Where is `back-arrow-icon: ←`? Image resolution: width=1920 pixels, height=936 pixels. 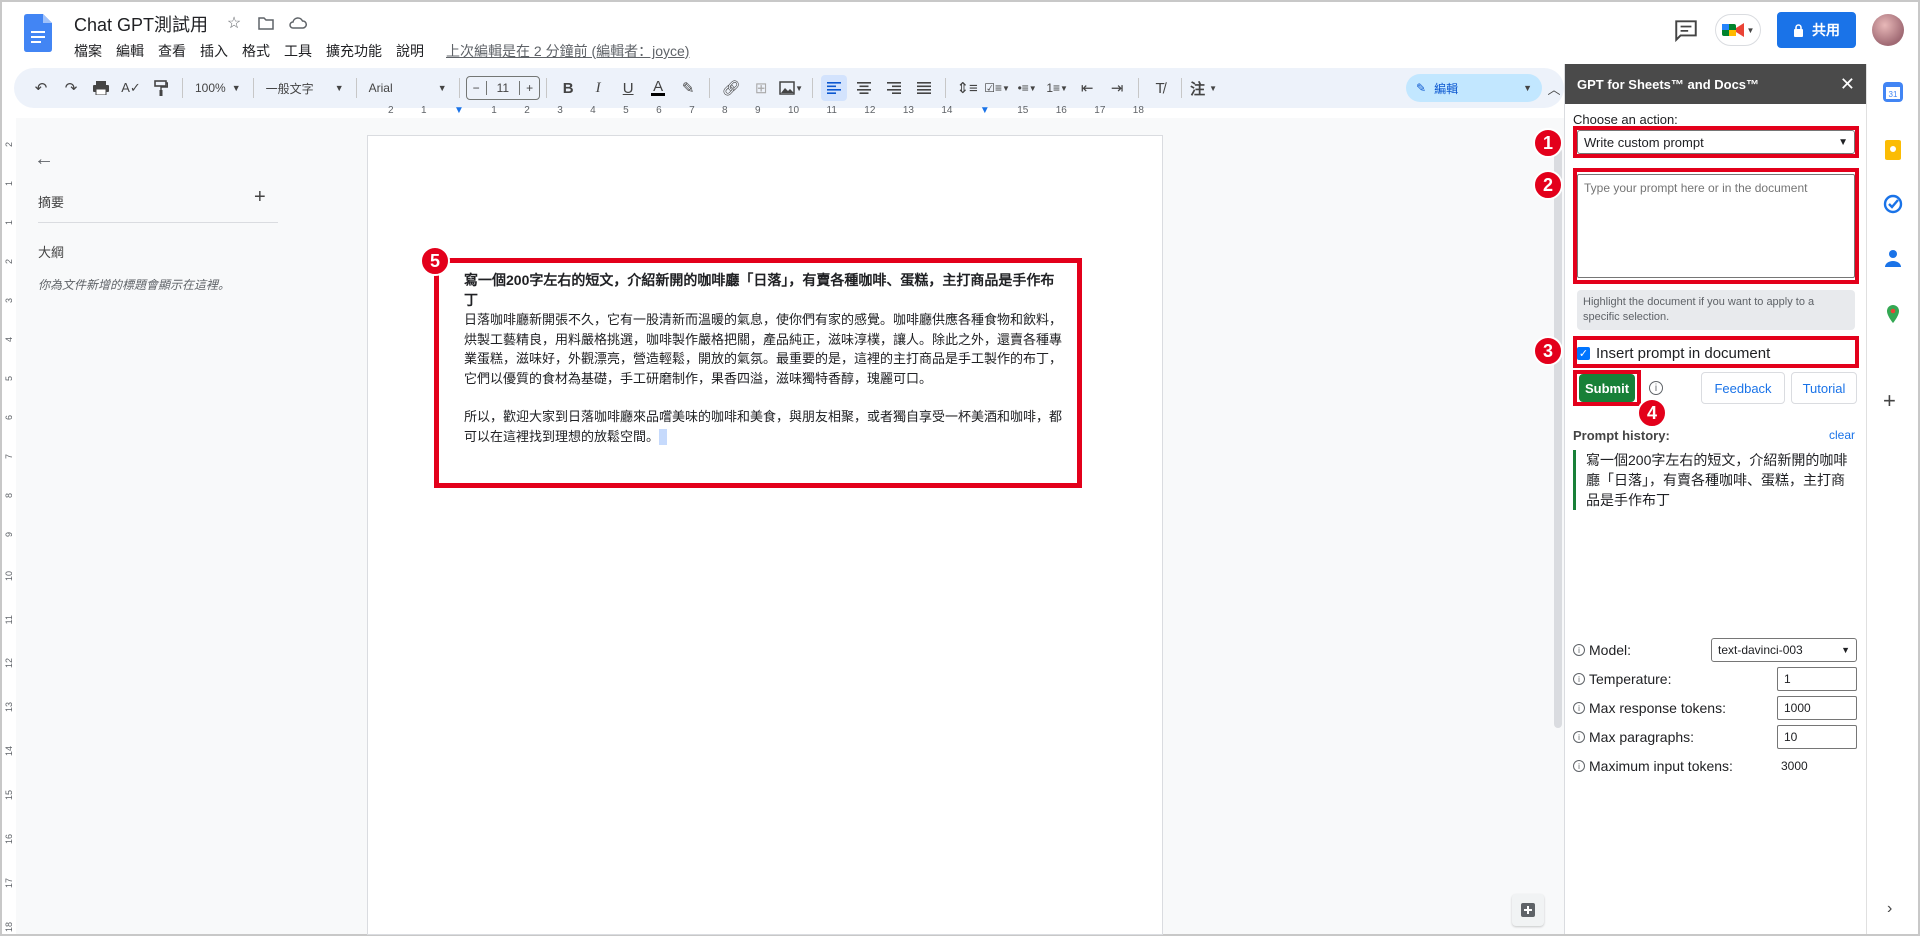
back-arrow-icon: ← is located at coordinates (44, 159).